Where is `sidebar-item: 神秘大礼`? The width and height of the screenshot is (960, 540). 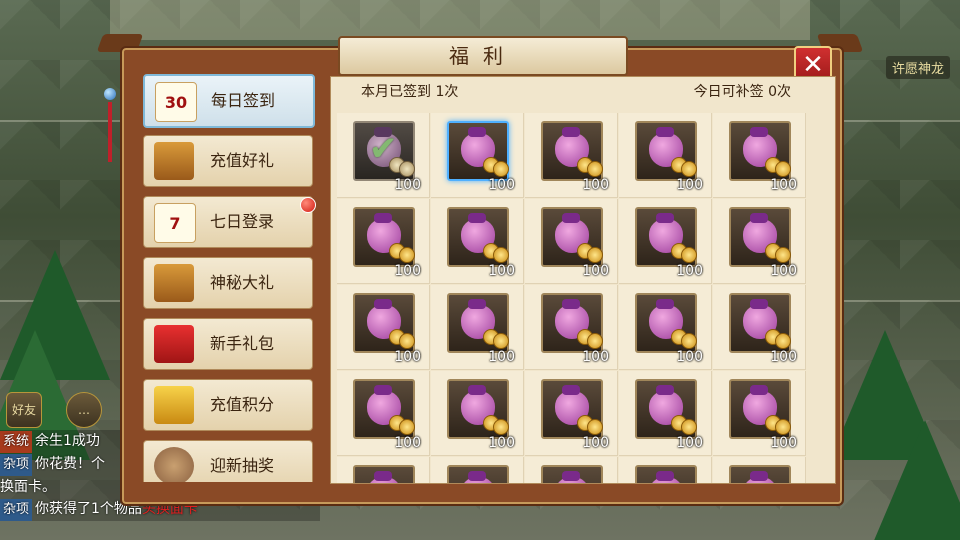 sidebar-item: 神秘大礼 is located at coordinates (228, 283).